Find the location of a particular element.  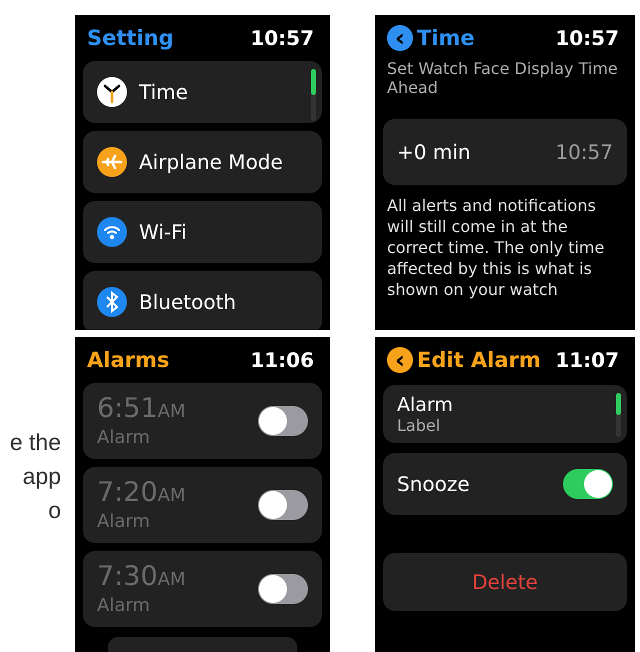

settings-item: Bluetooth is located at coordinates (202, 300).